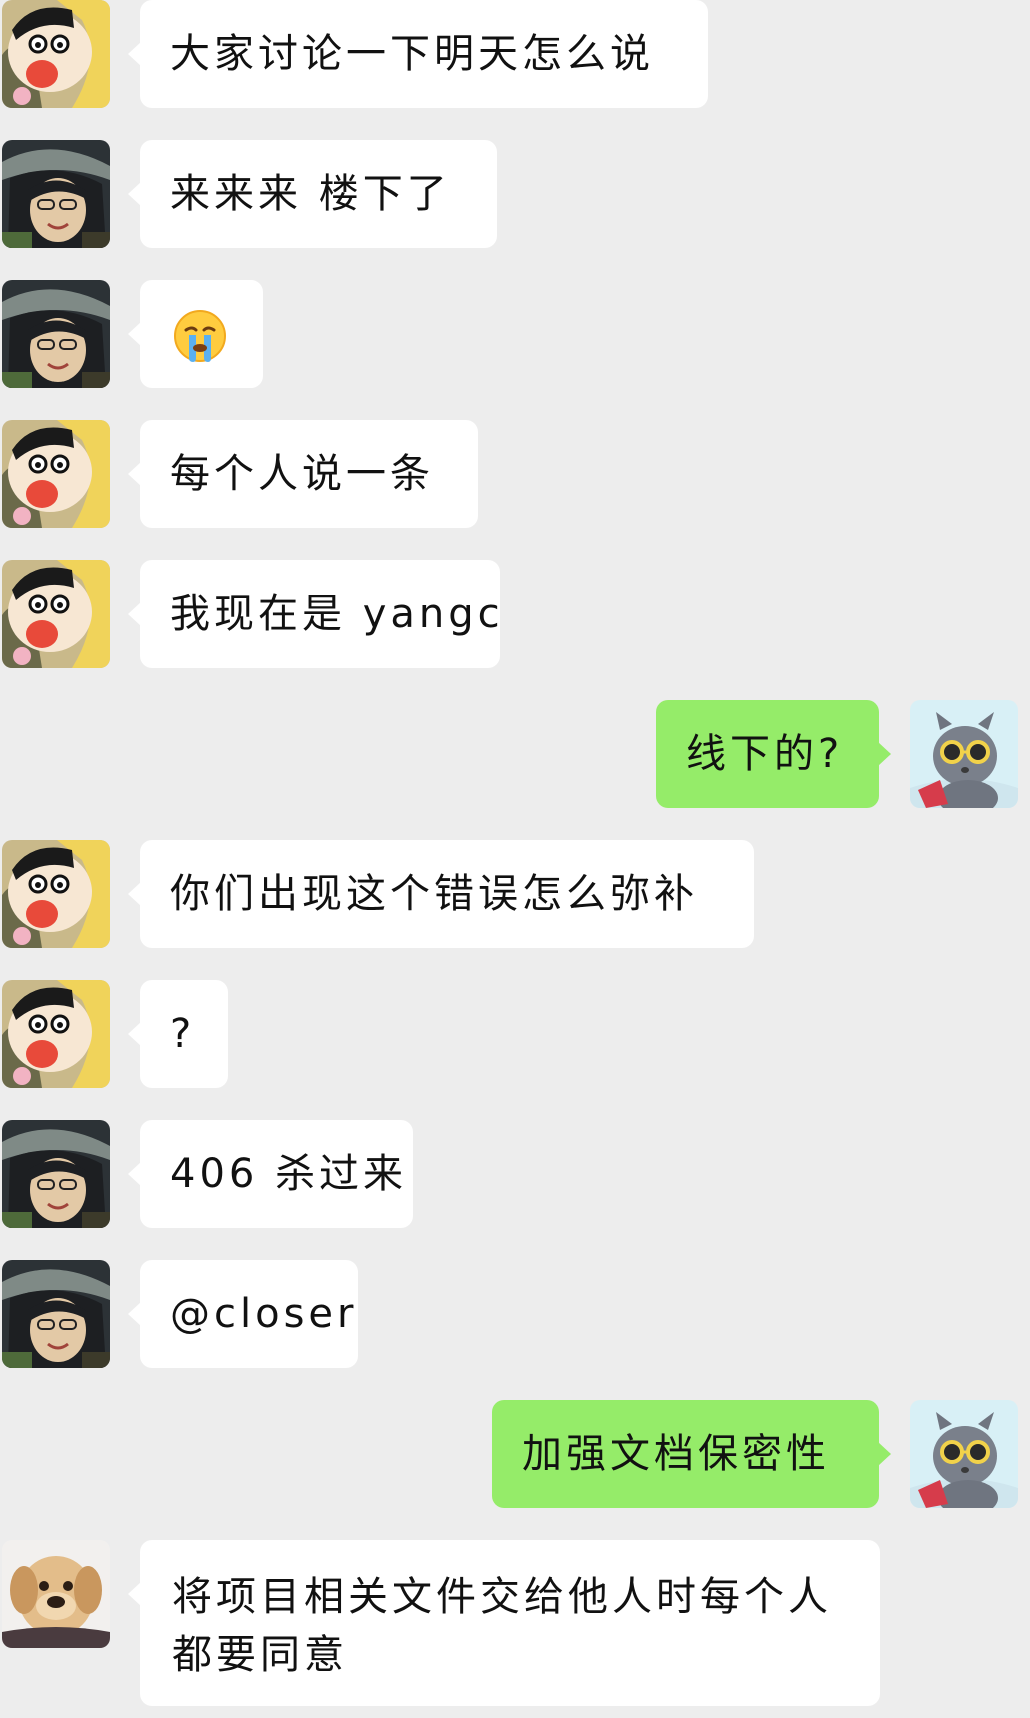  I want to click on message-text: 线下的?, so click(765, 754).